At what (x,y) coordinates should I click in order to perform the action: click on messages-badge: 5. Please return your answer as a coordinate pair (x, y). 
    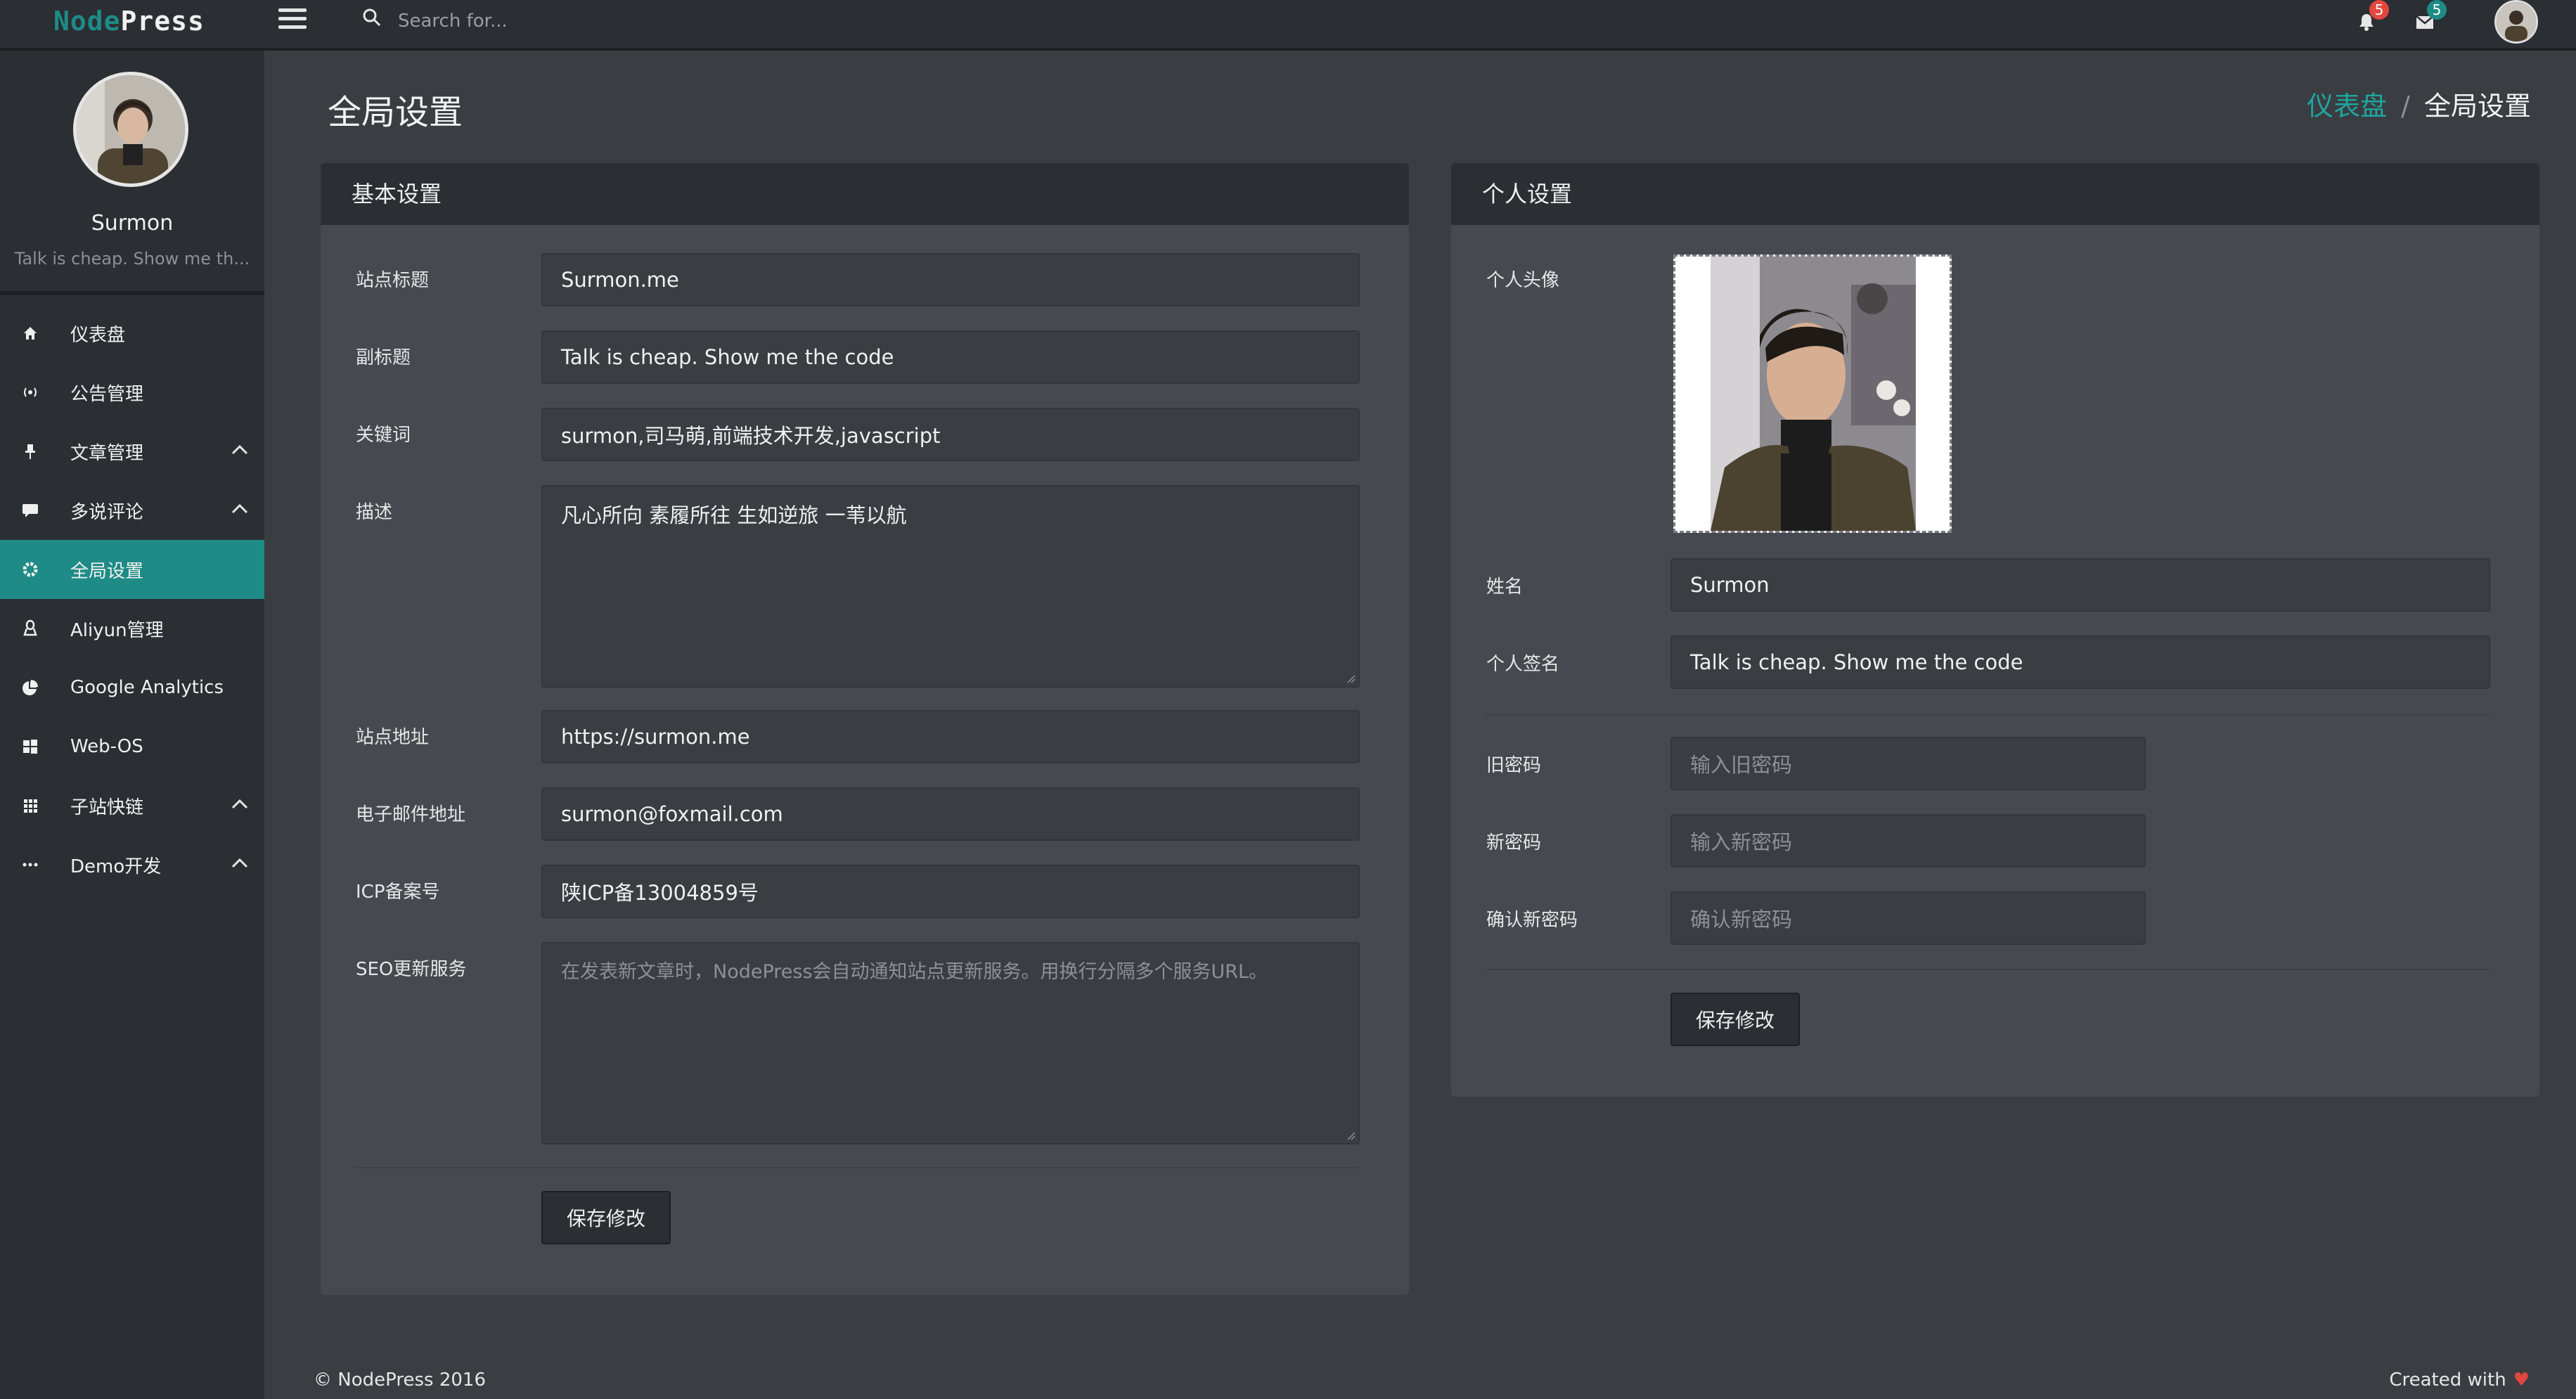
    Looking at the image, I should click on (2437, 10).